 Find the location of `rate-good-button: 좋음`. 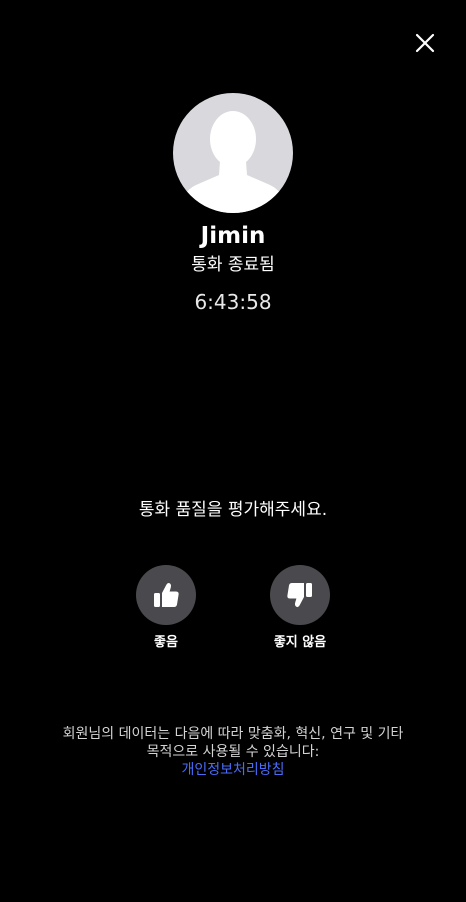

rate-good-button: 좋음 is located at coordinates (166, 609).